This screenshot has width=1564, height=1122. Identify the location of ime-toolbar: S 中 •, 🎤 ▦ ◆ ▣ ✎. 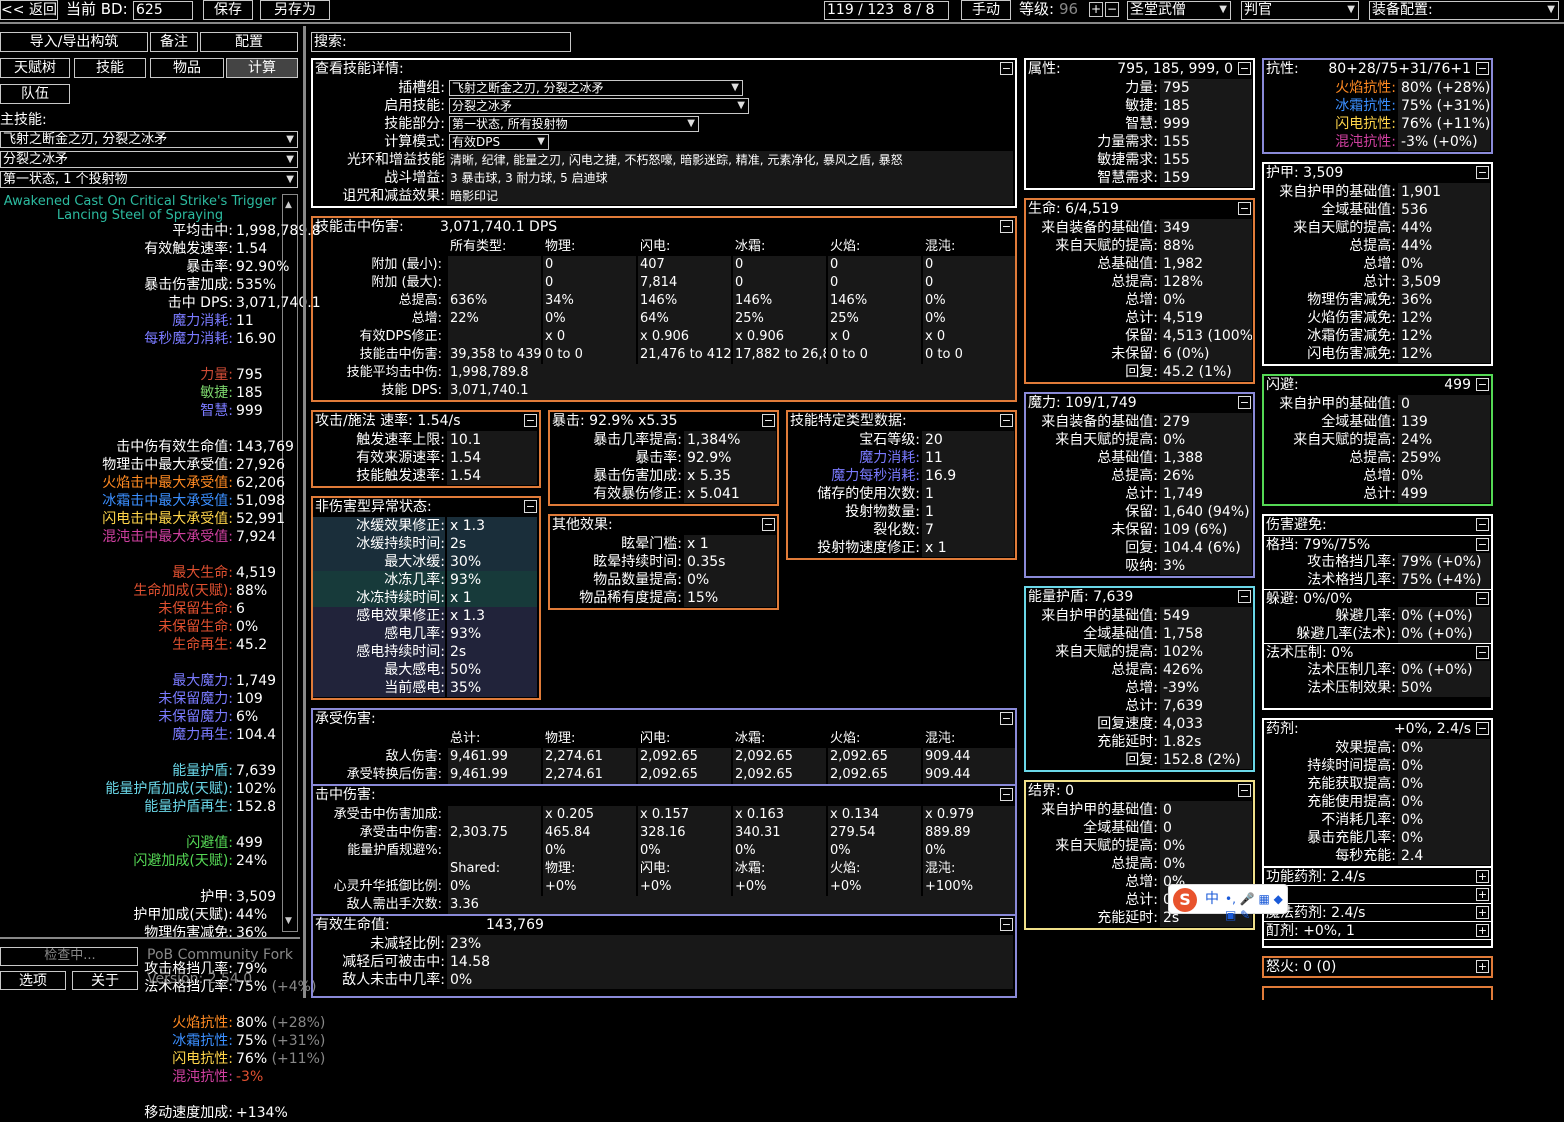
(1228, 903).